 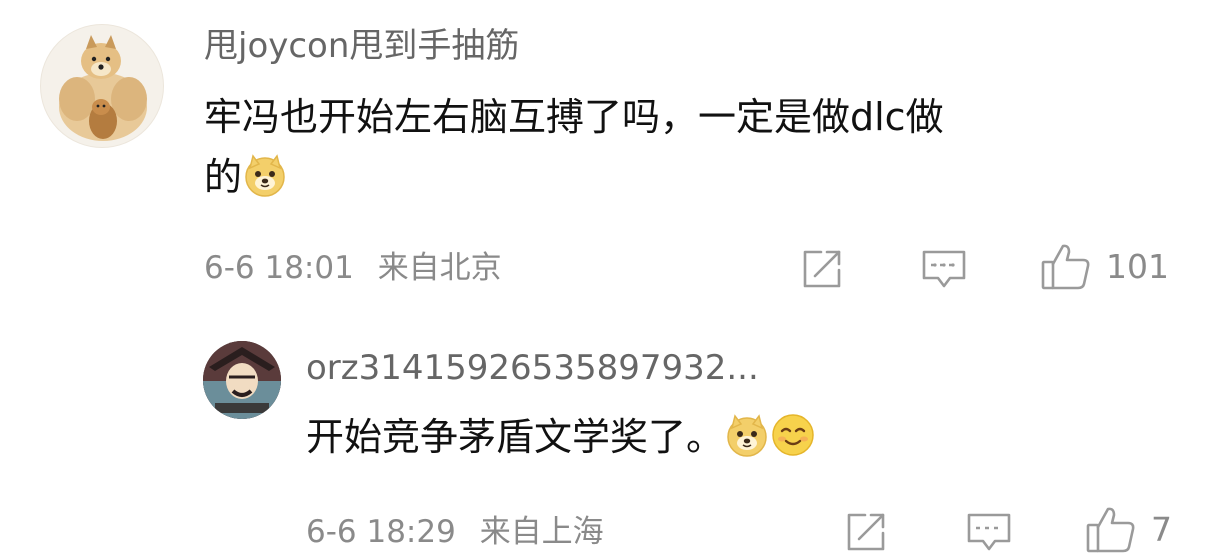 I want to click on smile-emoji-icon, so click(x=793, y=435).